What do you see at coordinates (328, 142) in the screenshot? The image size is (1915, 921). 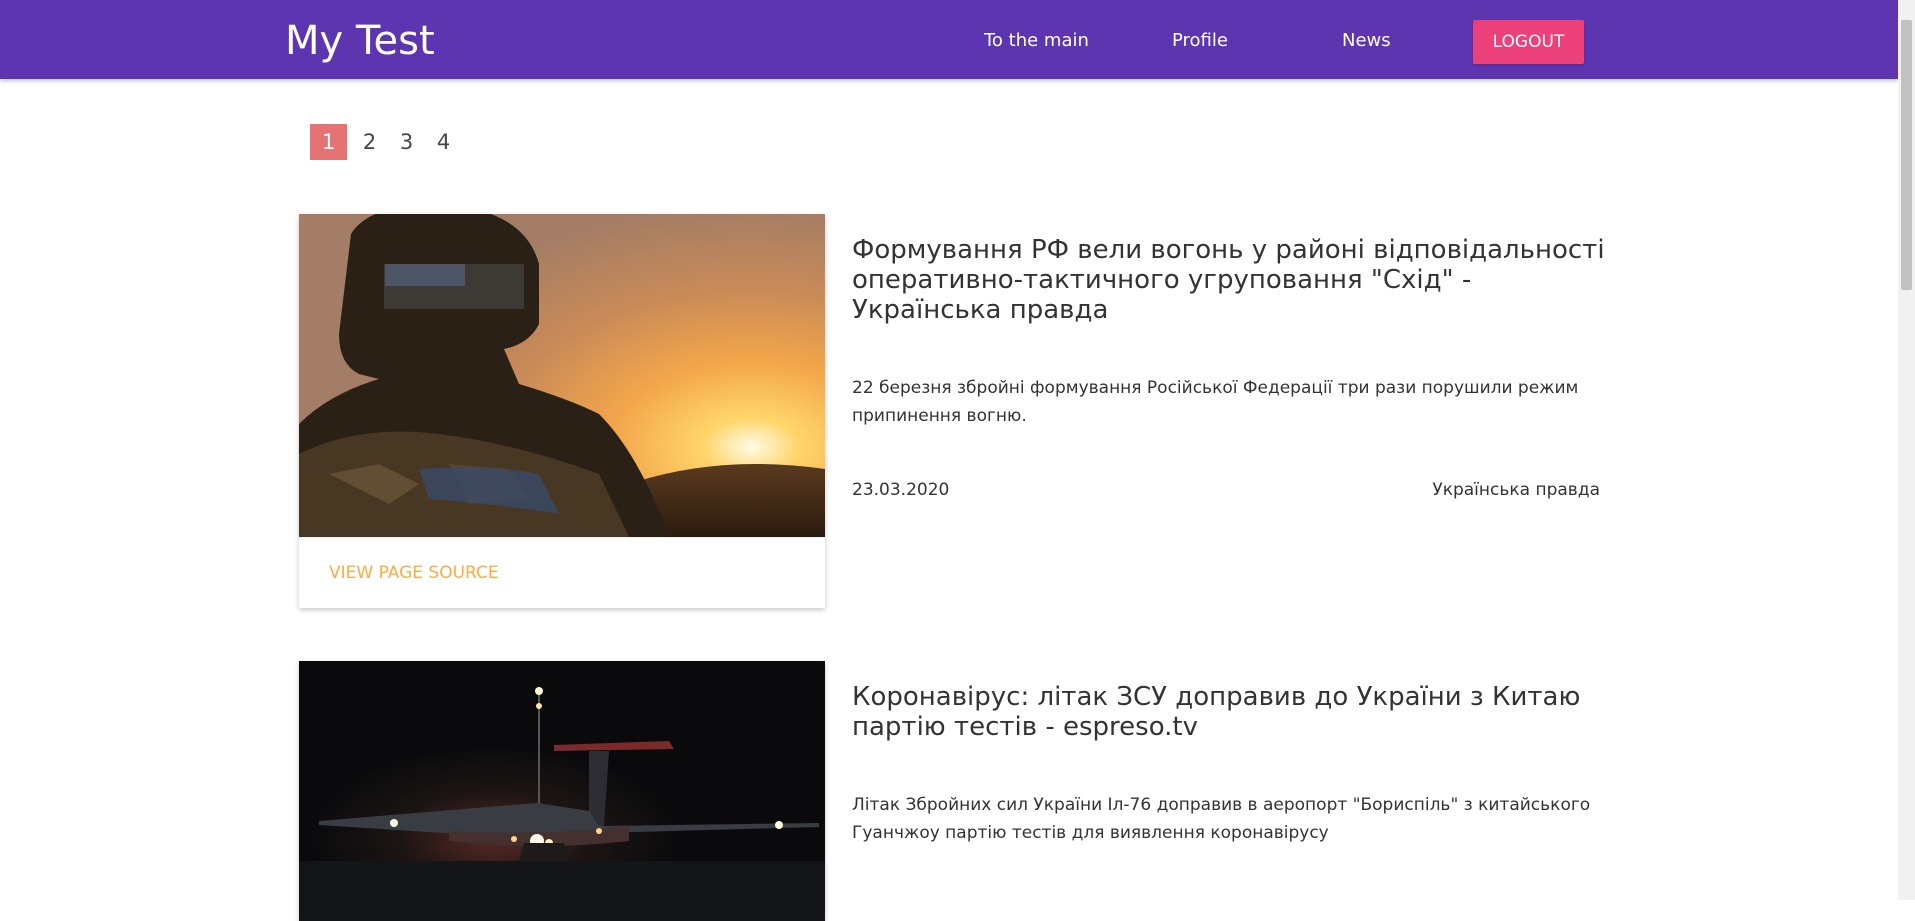 I see `page-1-link: 1` at bounding box center [328, 142].